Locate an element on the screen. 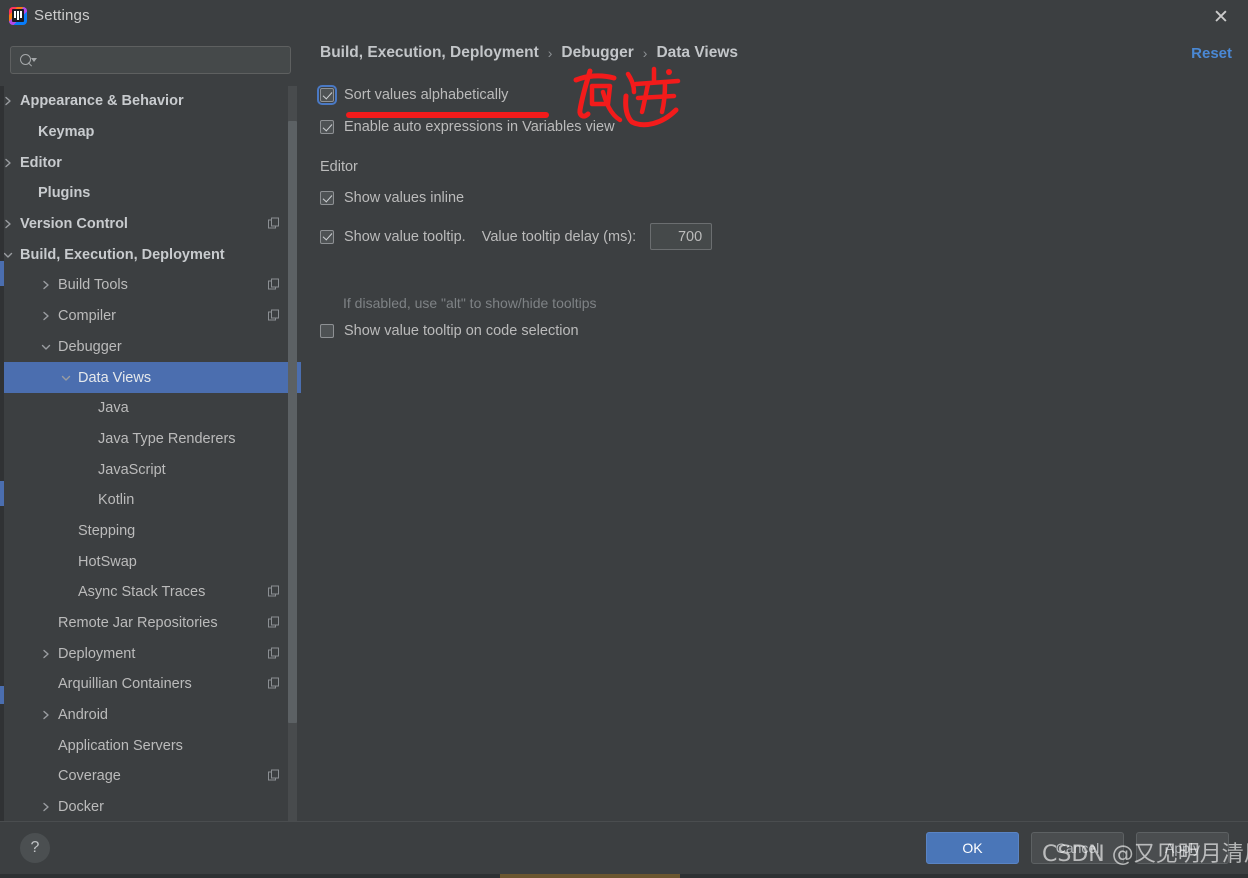  label-show-values-inline: Show values inline is located at coordinates (404, 198).